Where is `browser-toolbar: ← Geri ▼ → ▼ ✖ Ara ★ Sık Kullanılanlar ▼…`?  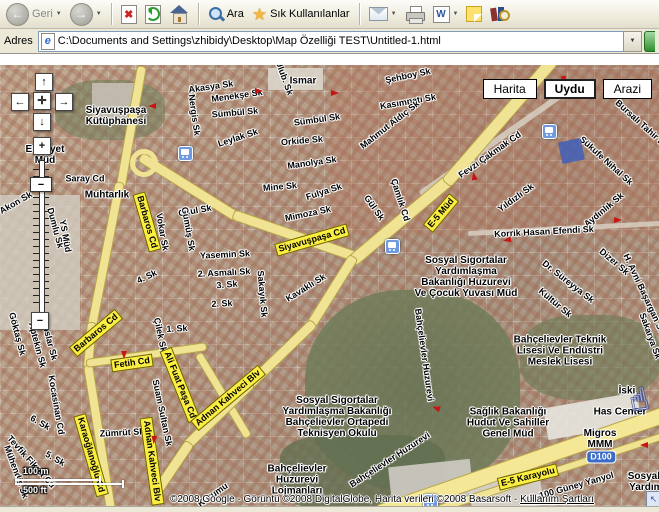 browser-toolbar: ← Geri ▼ → ▼ ✖ Ara ★ Sık Kullanılanlar ▼… is located at coordinates (329, 14).